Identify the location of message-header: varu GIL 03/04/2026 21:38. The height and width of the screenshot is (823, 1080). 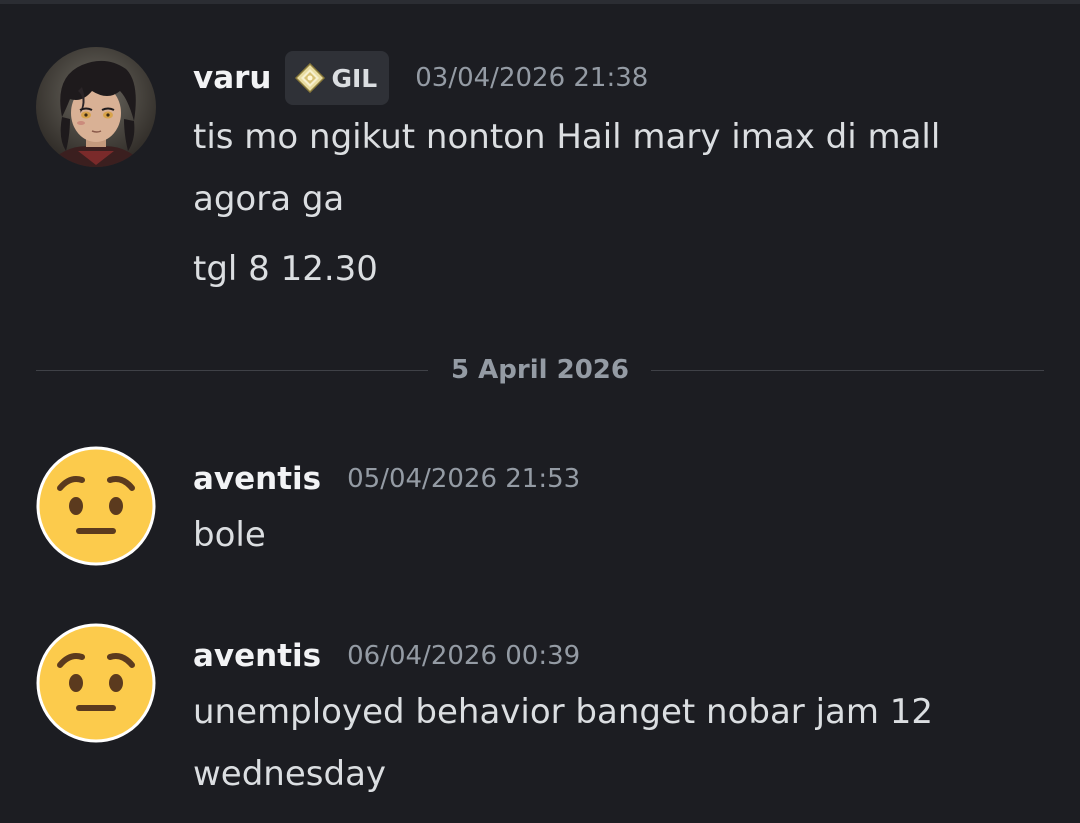
(420, 78).